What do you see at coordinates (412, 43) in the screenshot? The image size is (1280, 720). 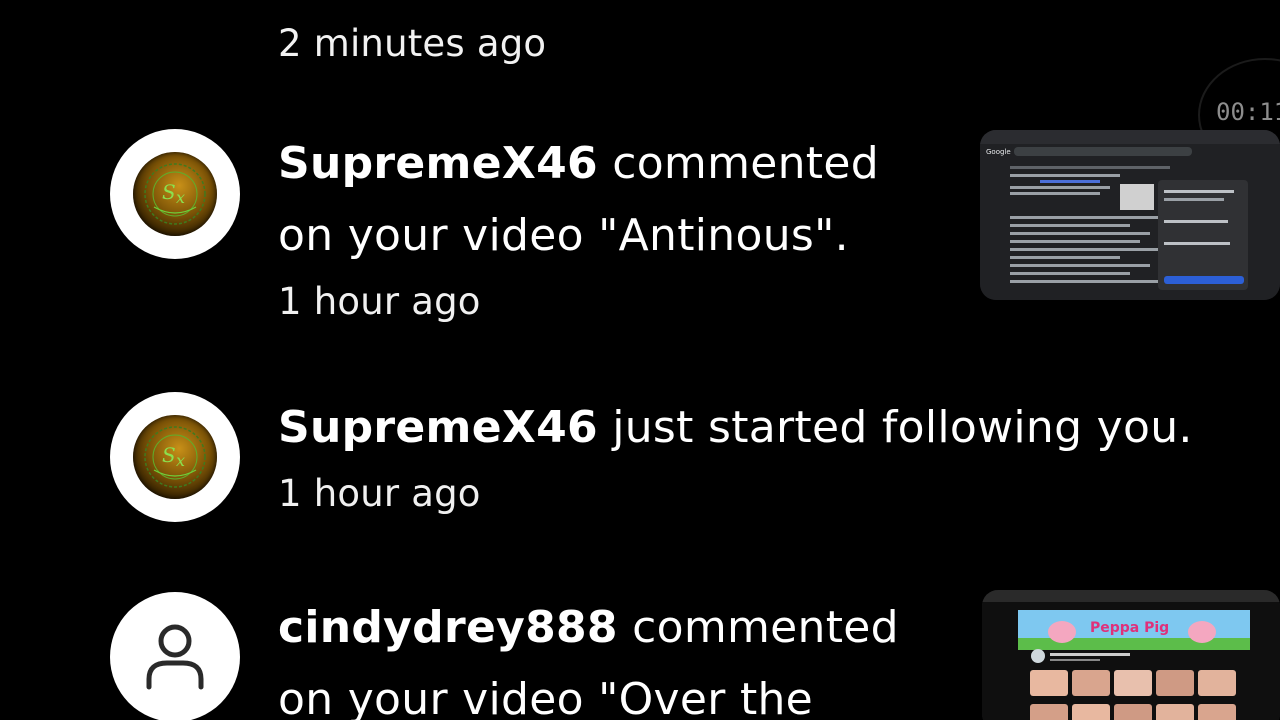 I see `notification-time: 2 minutes ago` at bounding box center [412, 43].